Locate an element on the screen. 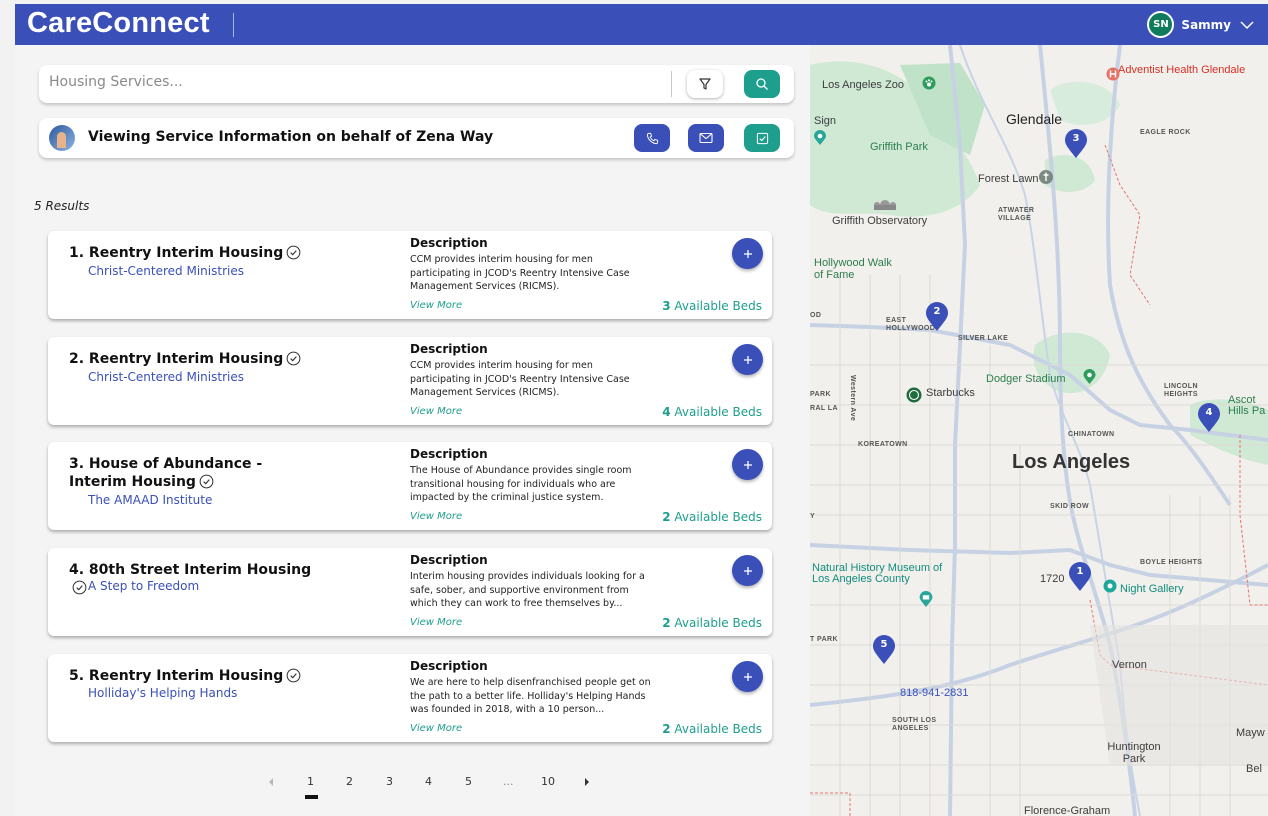  result-title: 4. 80th Street Interim Housing is located at coordinates (190, 570).